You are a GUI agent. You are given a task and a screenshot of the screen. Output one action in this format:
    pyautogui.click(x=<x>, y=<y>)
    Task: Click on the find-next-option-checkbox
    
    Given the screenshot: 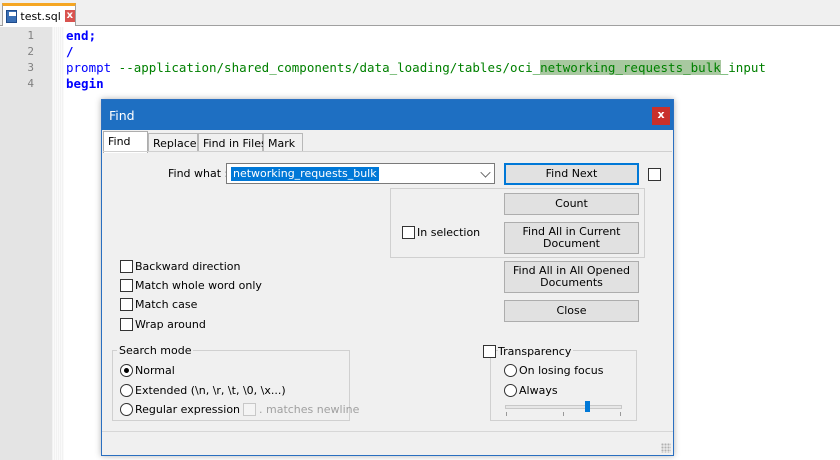 What is the action you would take?
    pyautogui.click(x=654, y=174)
    